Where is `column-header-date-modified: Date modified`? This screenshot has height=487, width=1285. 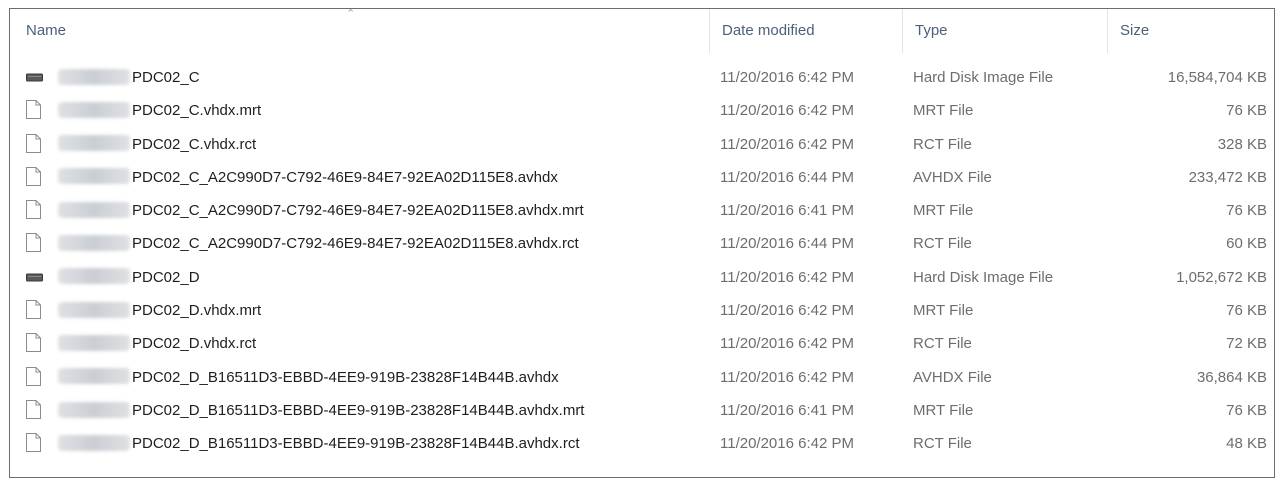
column-header-date-modified: Date modified is located at coordinates (805, 31).